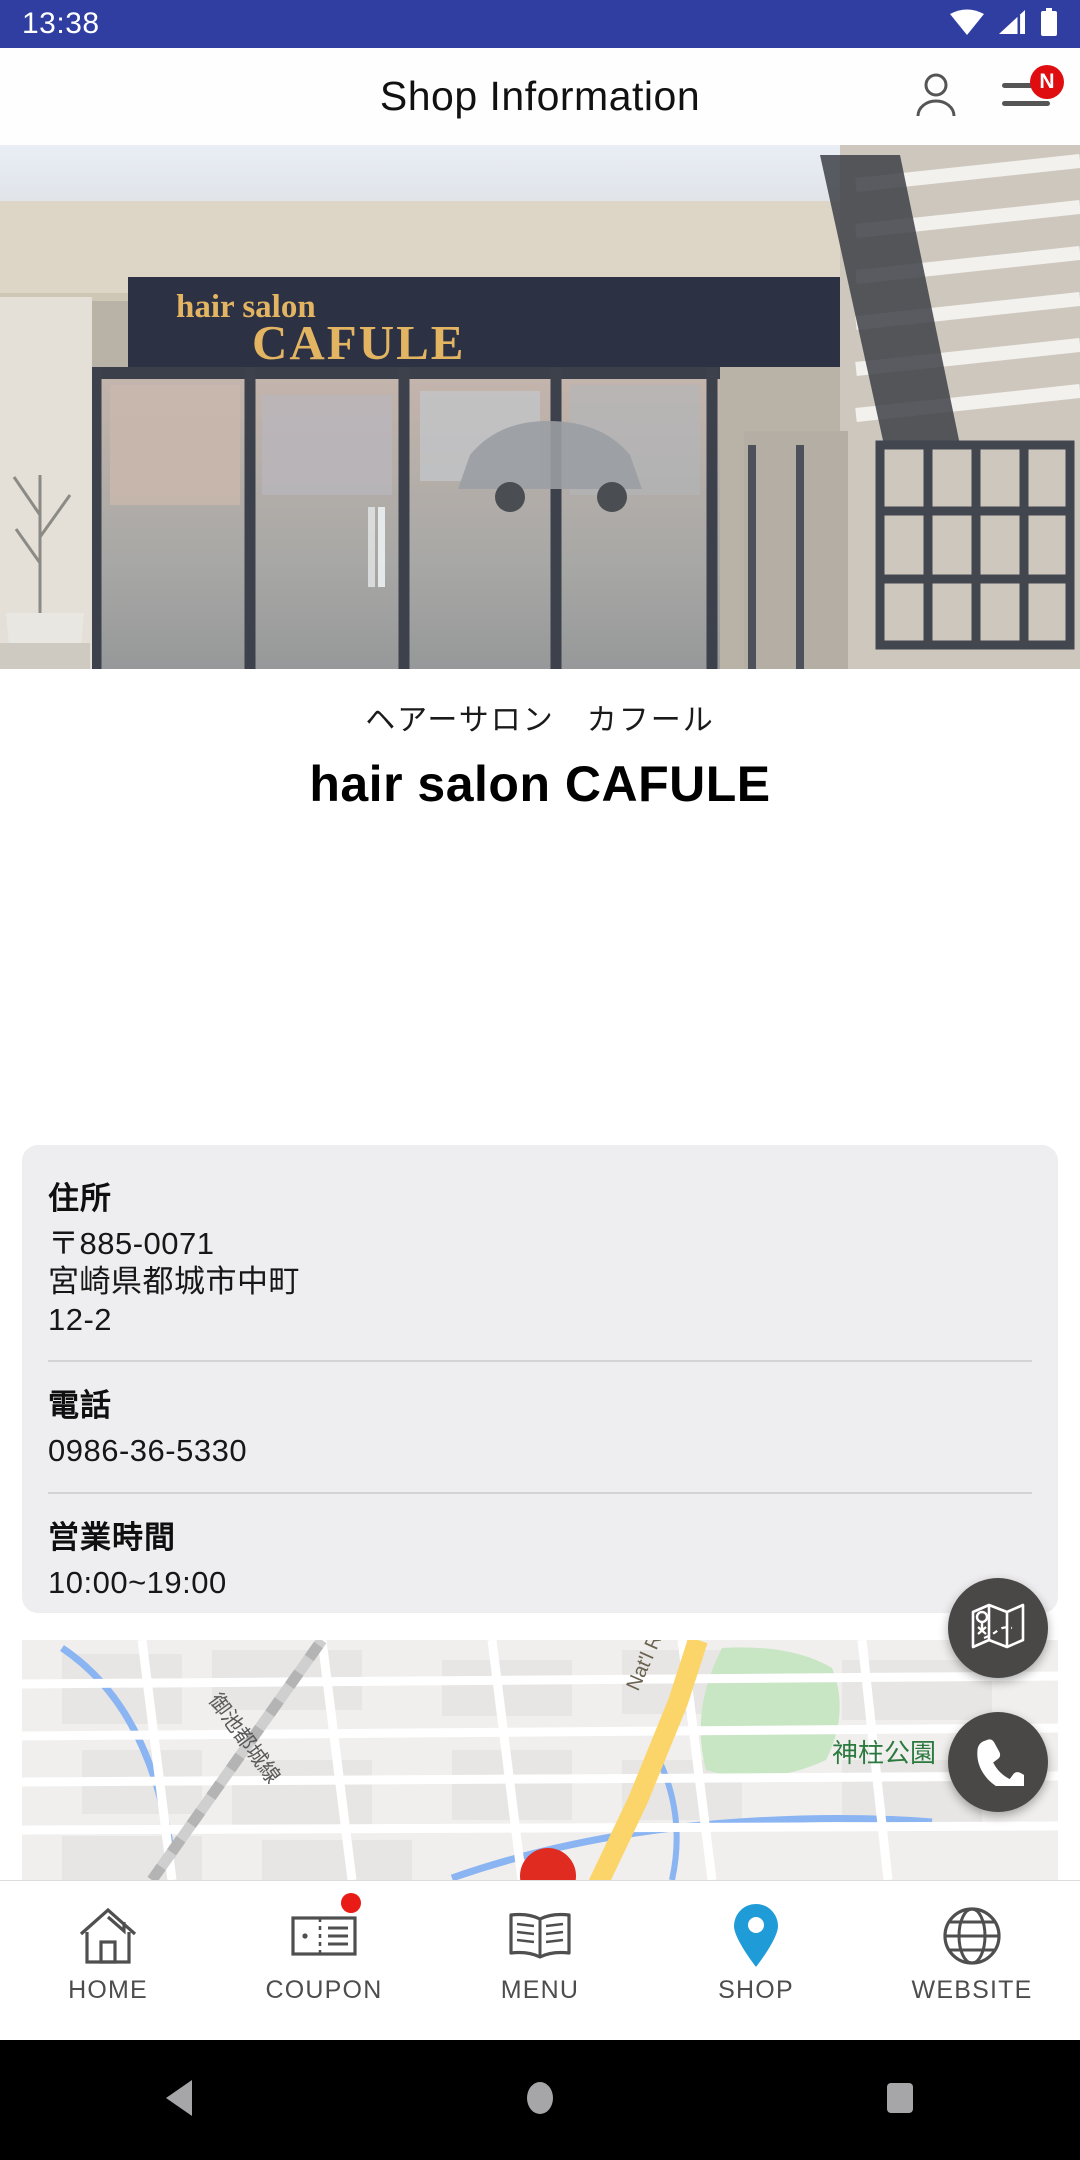 The height and width of the screenshot is (2160, 1080). What do you see at coordinates (61, 23) in the screenshot?
I see `status-time: 13:38` at bounding box center [61, 23].